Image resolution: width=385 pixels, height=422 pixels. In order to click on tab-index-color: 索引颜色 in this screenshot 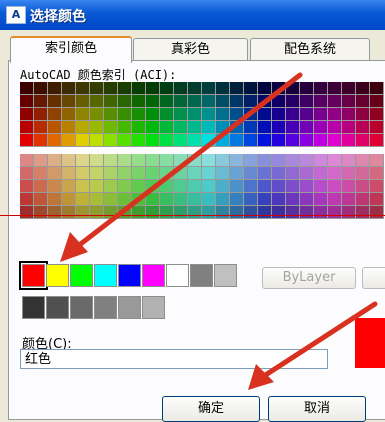, I will do `click(71, 49)`.